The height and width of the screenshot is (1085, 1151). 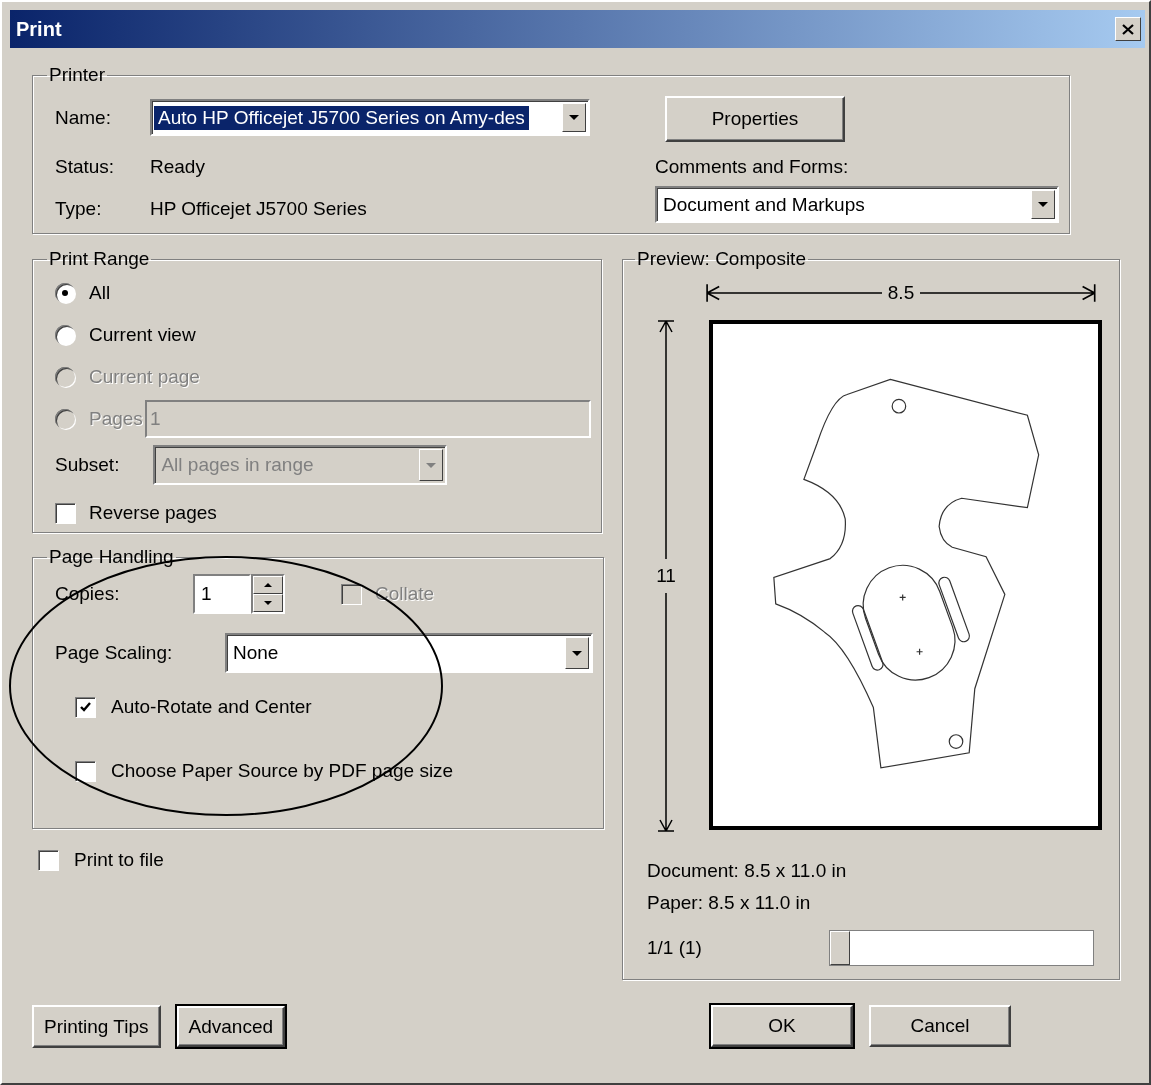 What do you see at coordinates (752, 167) in the screenshot?
I see `field-label: Comments and Forms:` at bounding box center [752, 167].